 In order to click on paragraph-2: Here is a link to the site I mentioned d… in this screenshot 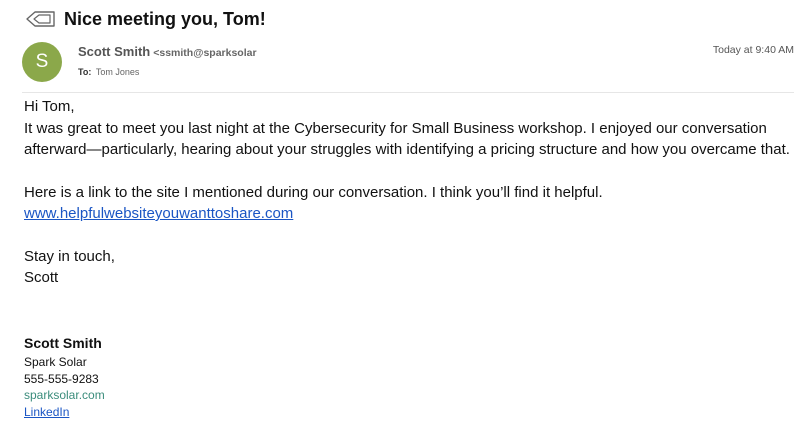, I will do `click(313, 192)`.